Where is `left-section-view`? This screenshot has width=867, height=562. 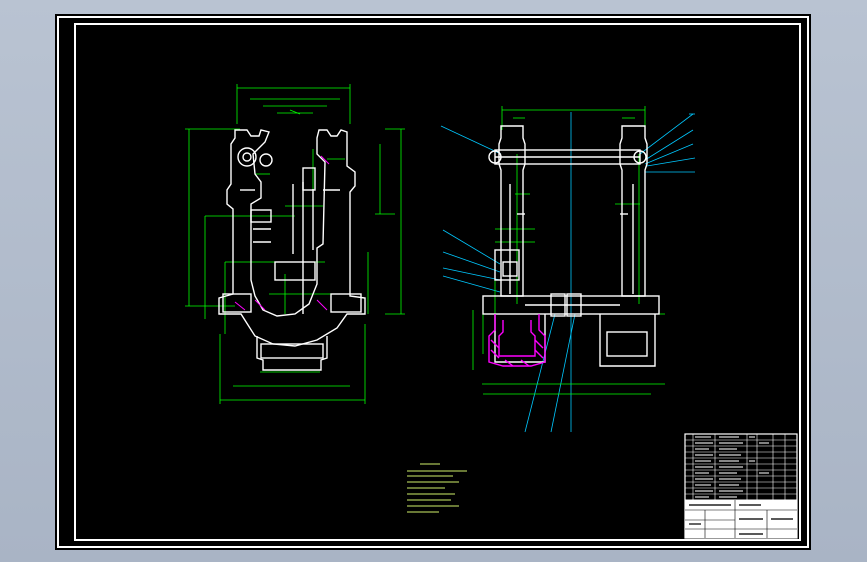
left-section-view is located at coordinates (295, 244).